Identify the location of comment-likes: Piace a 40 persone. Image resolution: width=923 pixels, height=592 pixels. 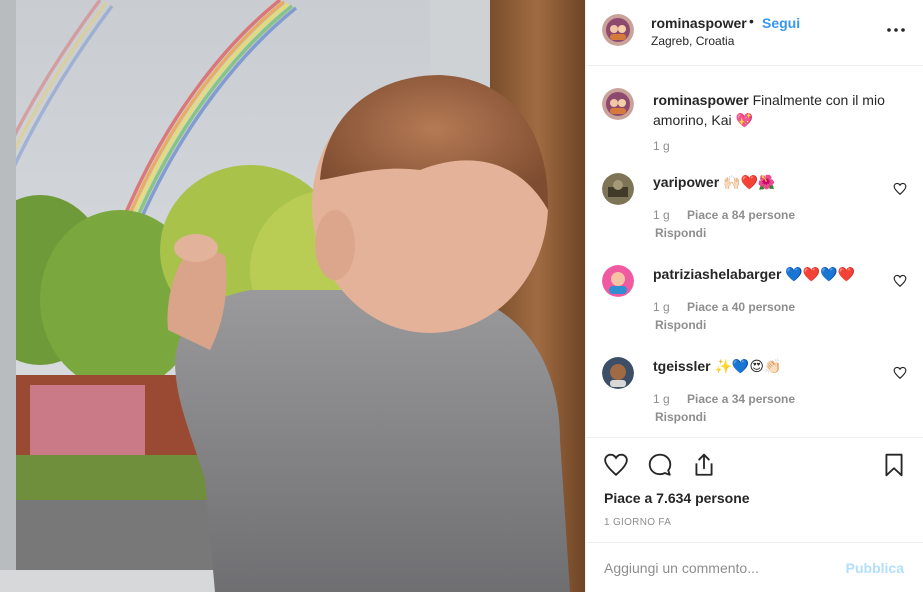
(741, 307).